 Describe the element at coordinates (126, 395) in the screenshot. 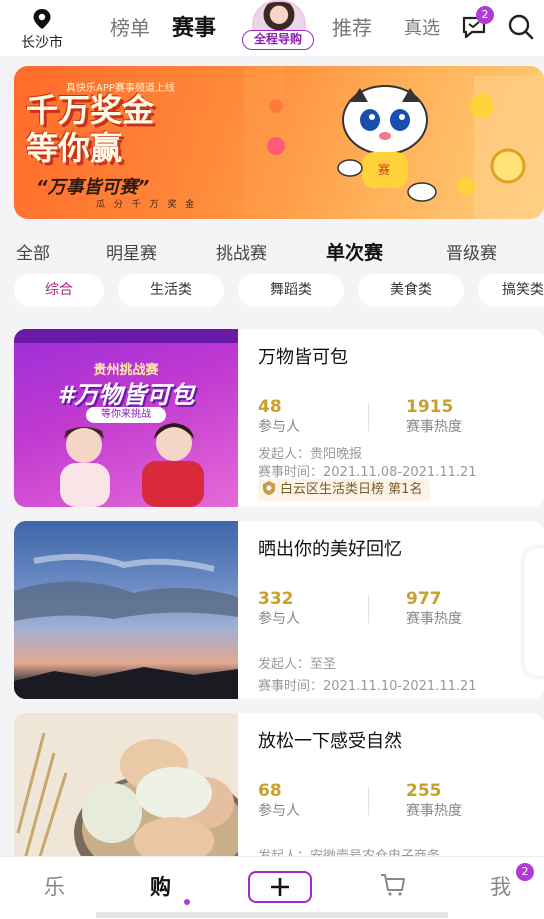

I see `poster-line2: #万物皆可包` at that location.